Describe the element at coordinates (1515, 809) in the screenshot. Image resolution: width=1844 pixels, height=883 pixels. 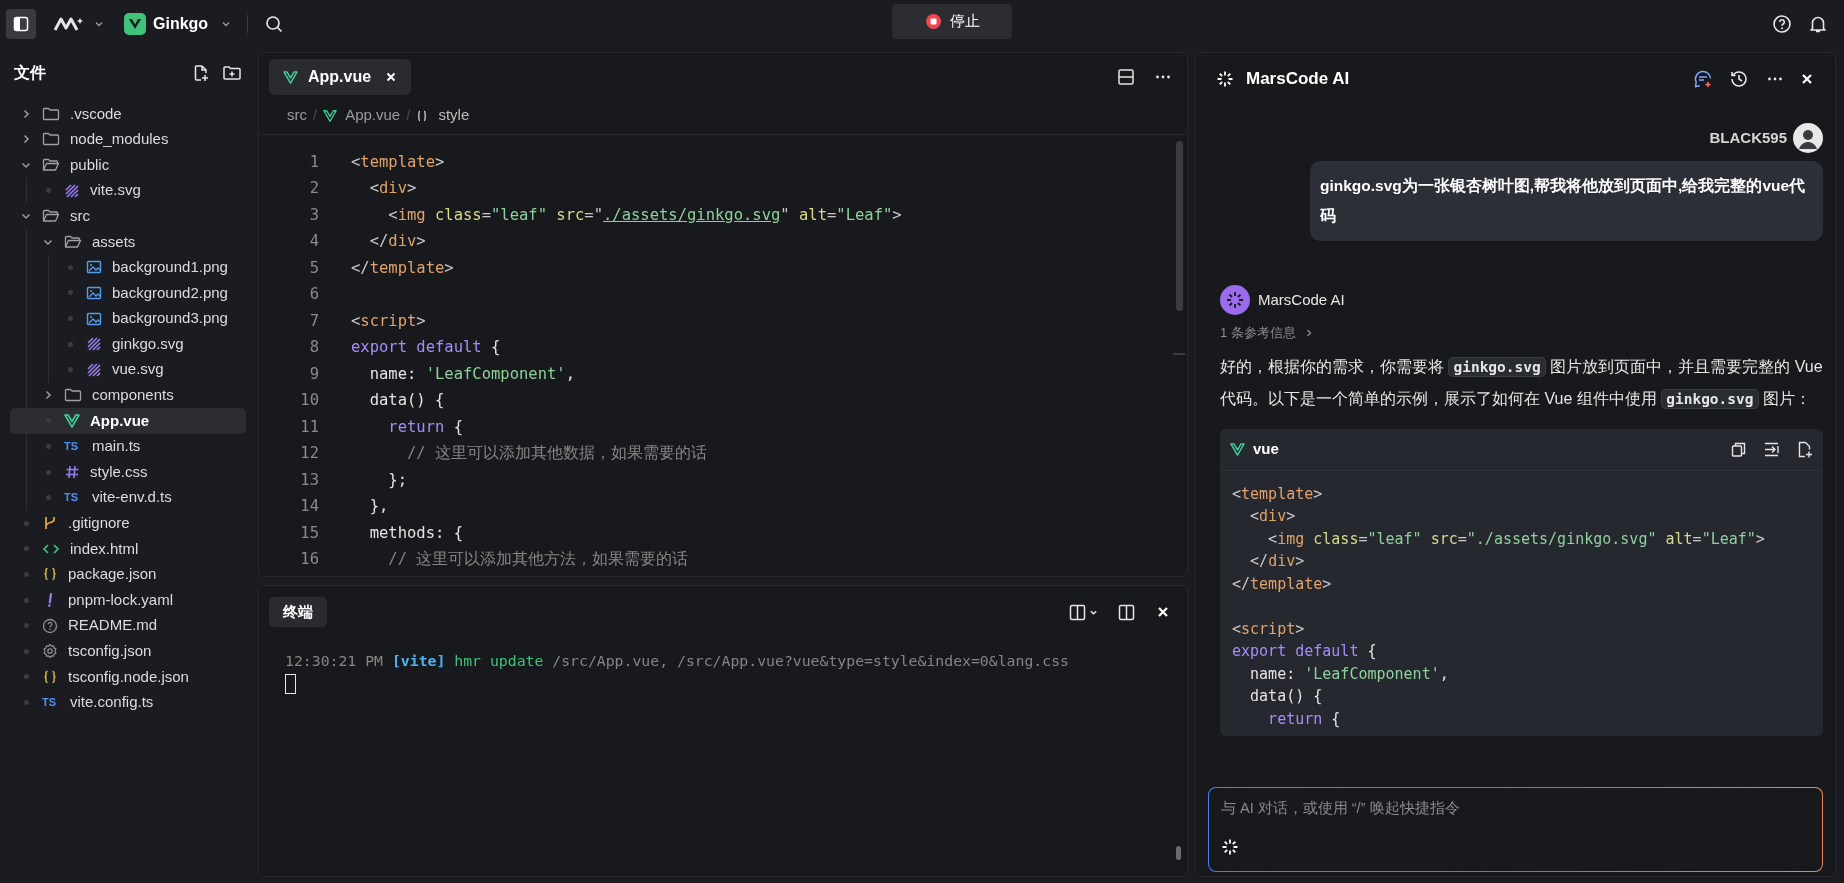
I see `chat-input-field: 与 AI 对话，或使用 “/” 唤起快捷指令` at that location.